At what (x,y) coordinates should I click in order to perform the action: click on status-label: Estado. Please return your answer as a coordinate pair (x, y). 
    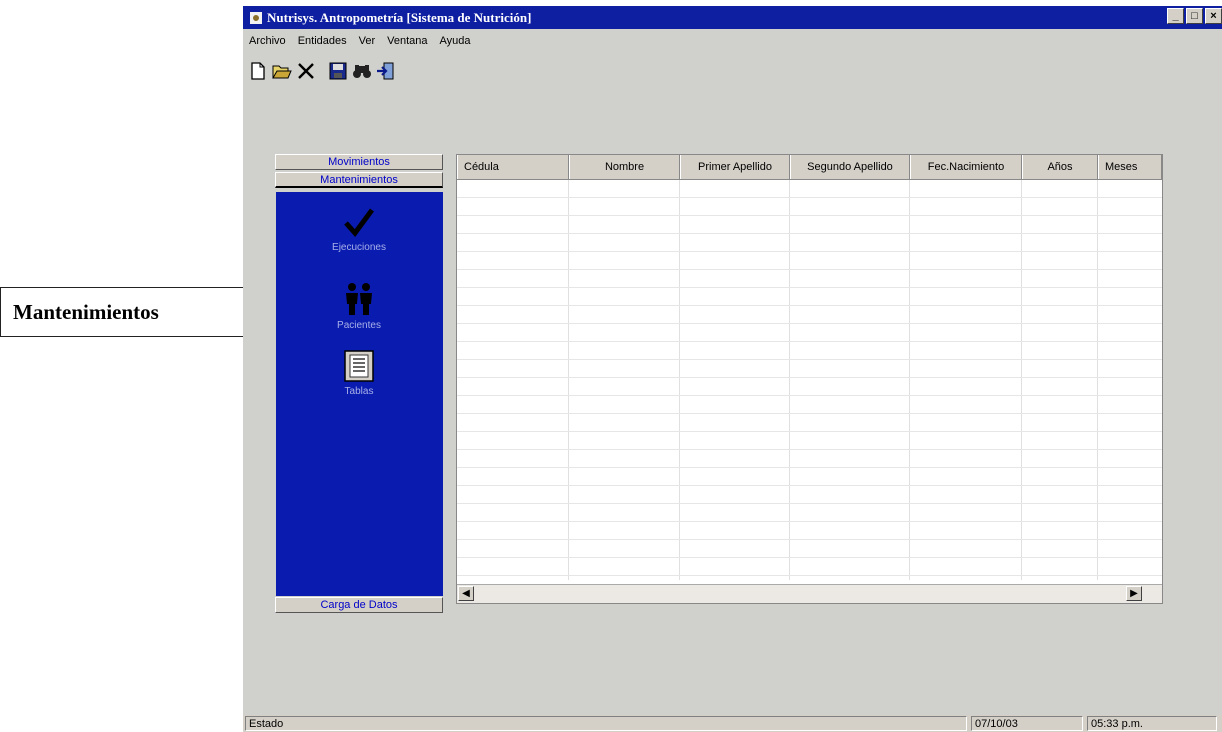
    Looking at the image, I should click on (606, 723).